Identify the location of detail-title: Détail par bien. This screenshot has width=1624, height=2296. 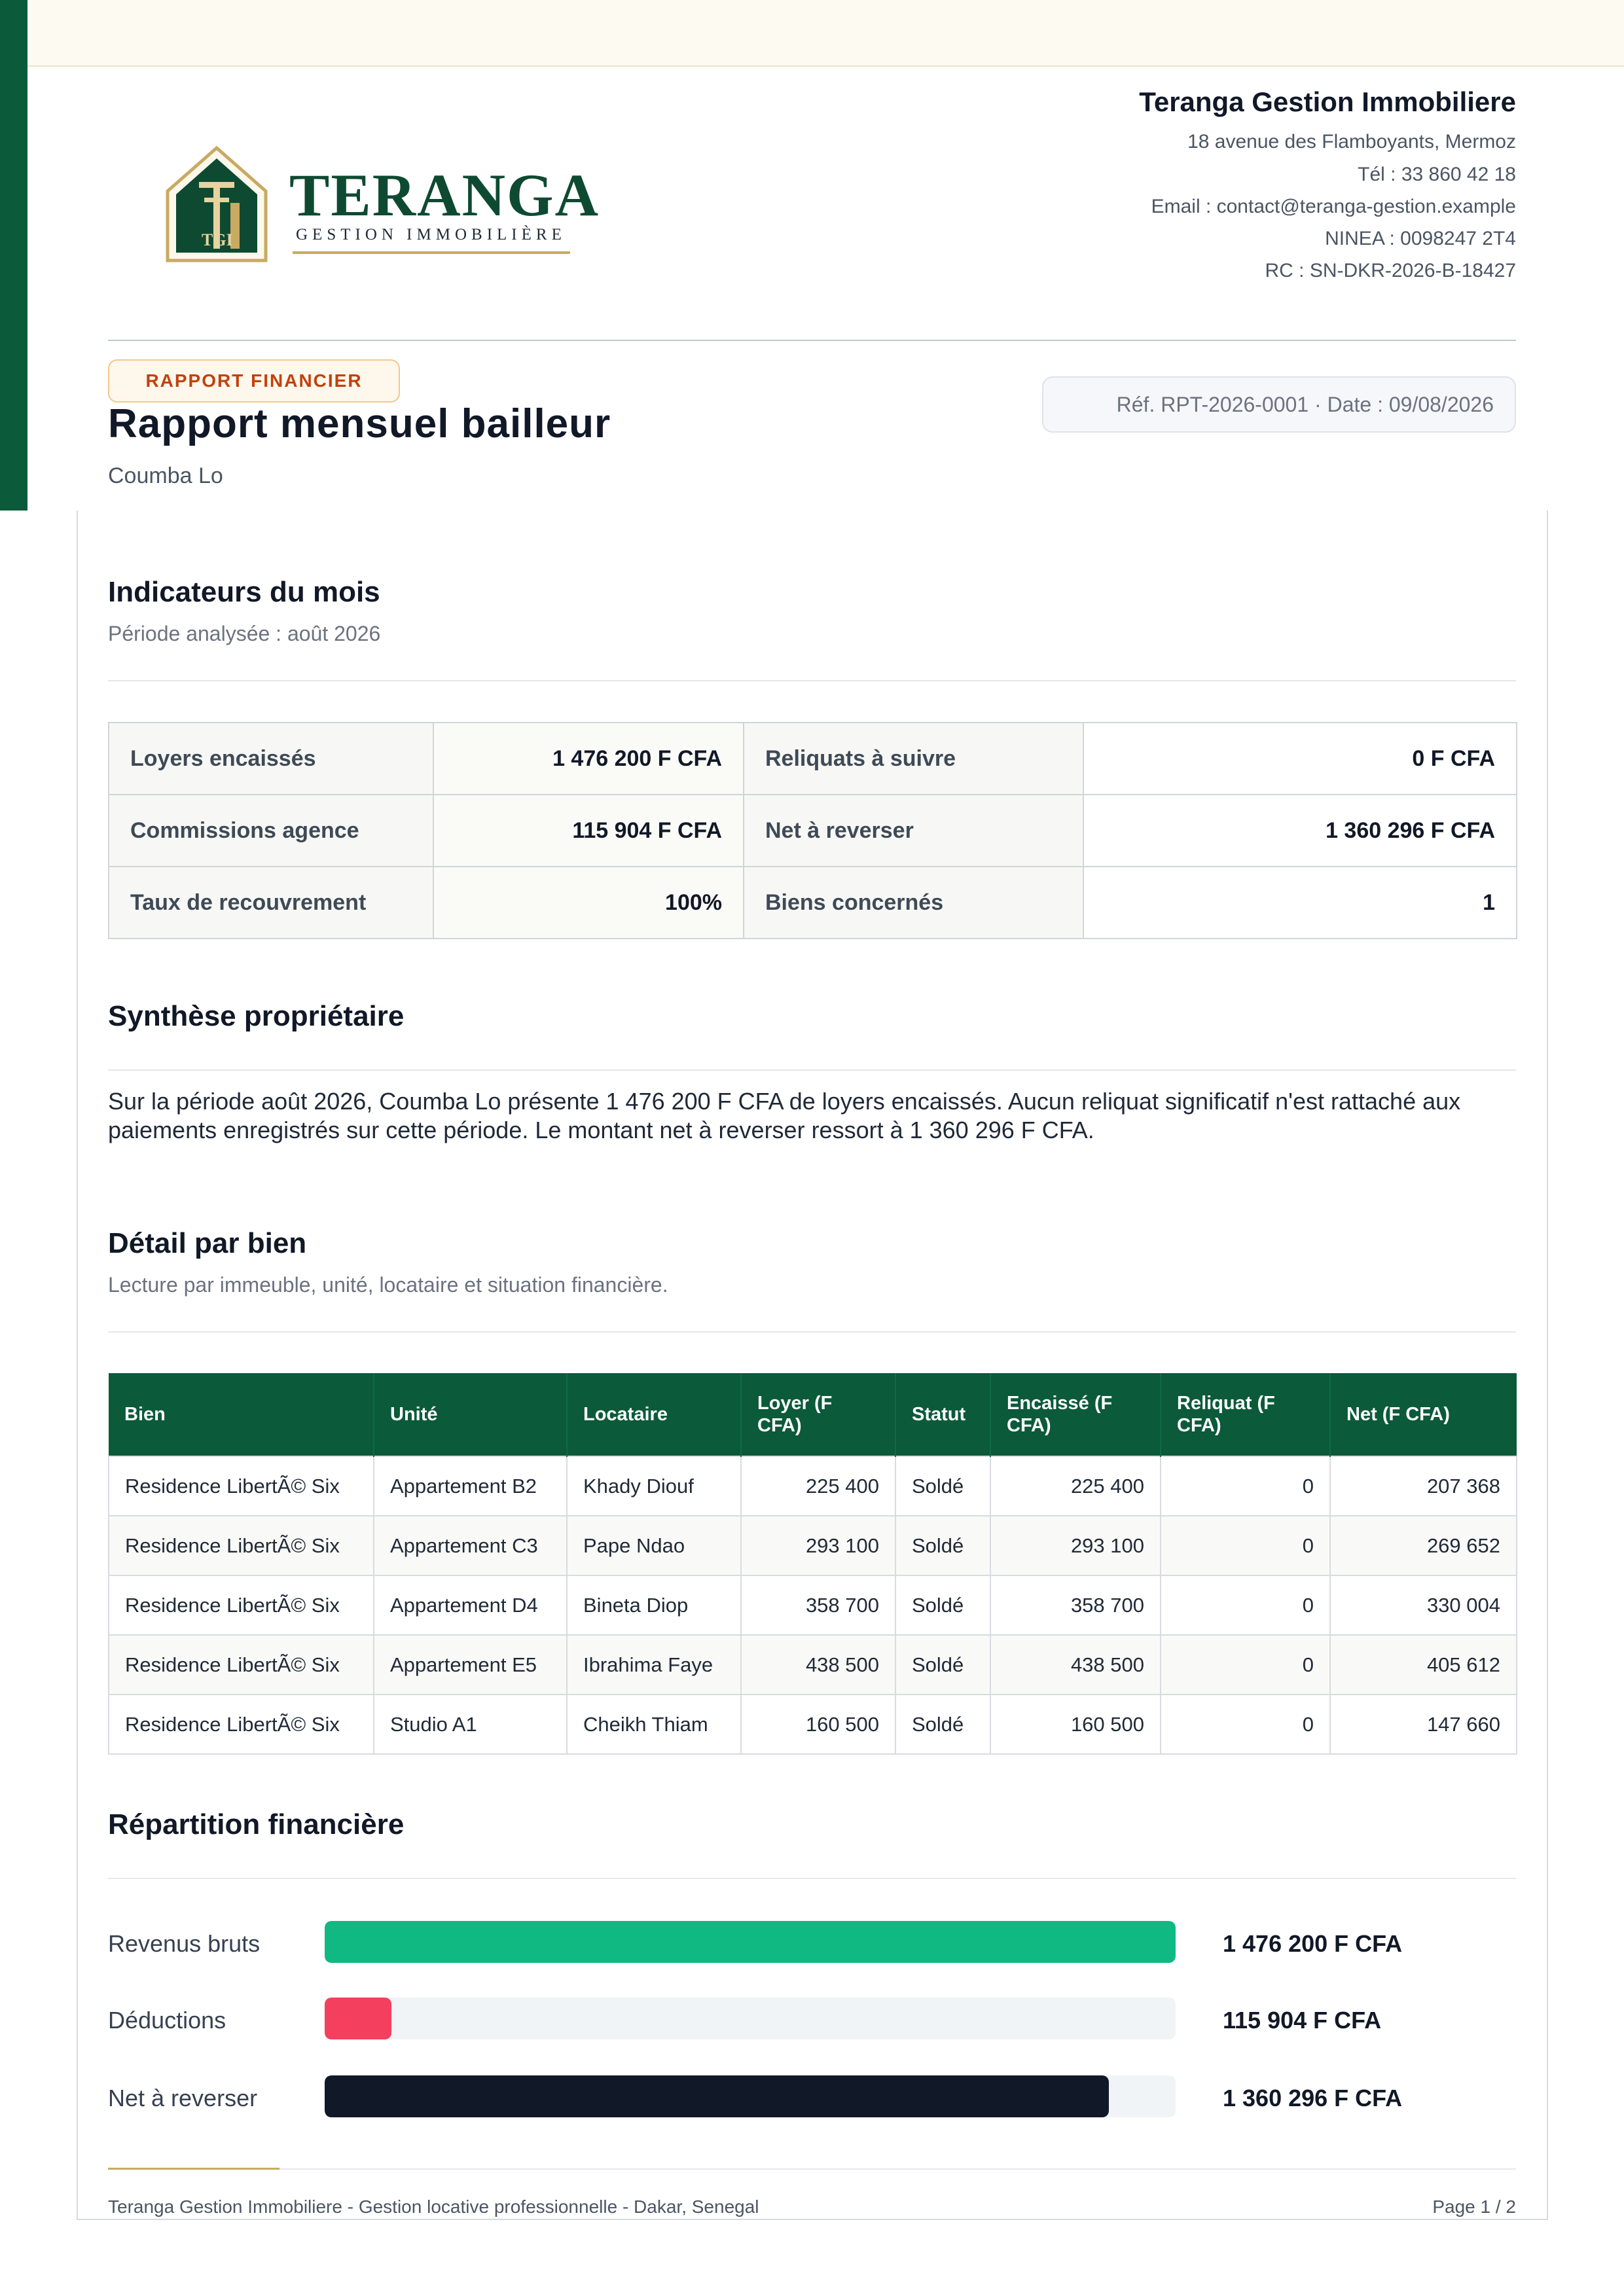
(207, 1243).